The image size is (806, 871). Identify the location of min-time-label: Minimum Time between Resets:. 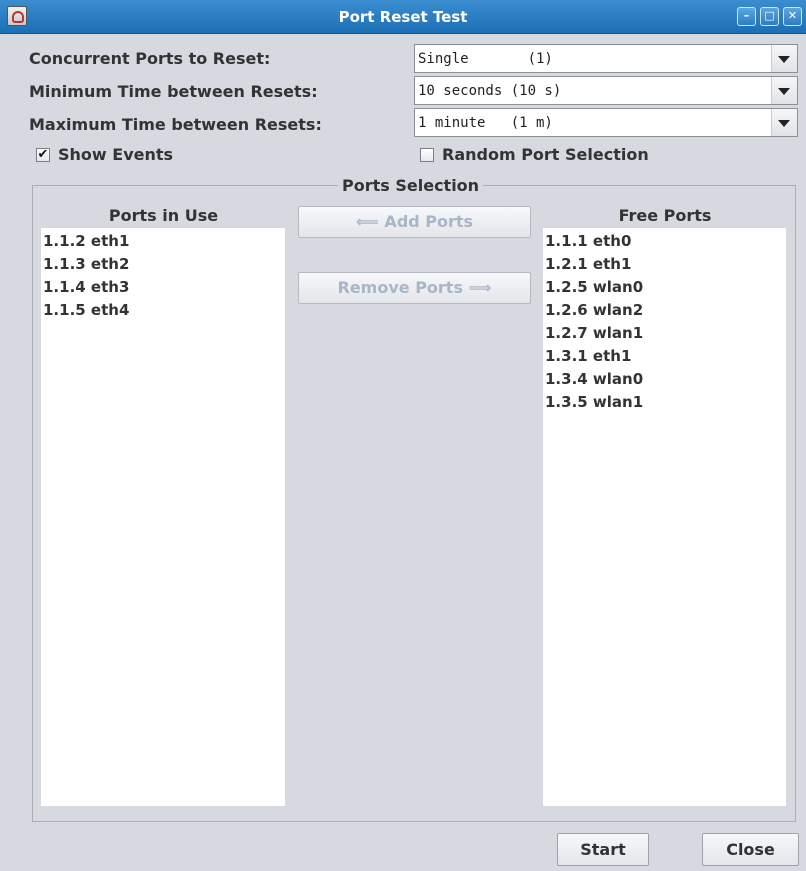
(173, 91).